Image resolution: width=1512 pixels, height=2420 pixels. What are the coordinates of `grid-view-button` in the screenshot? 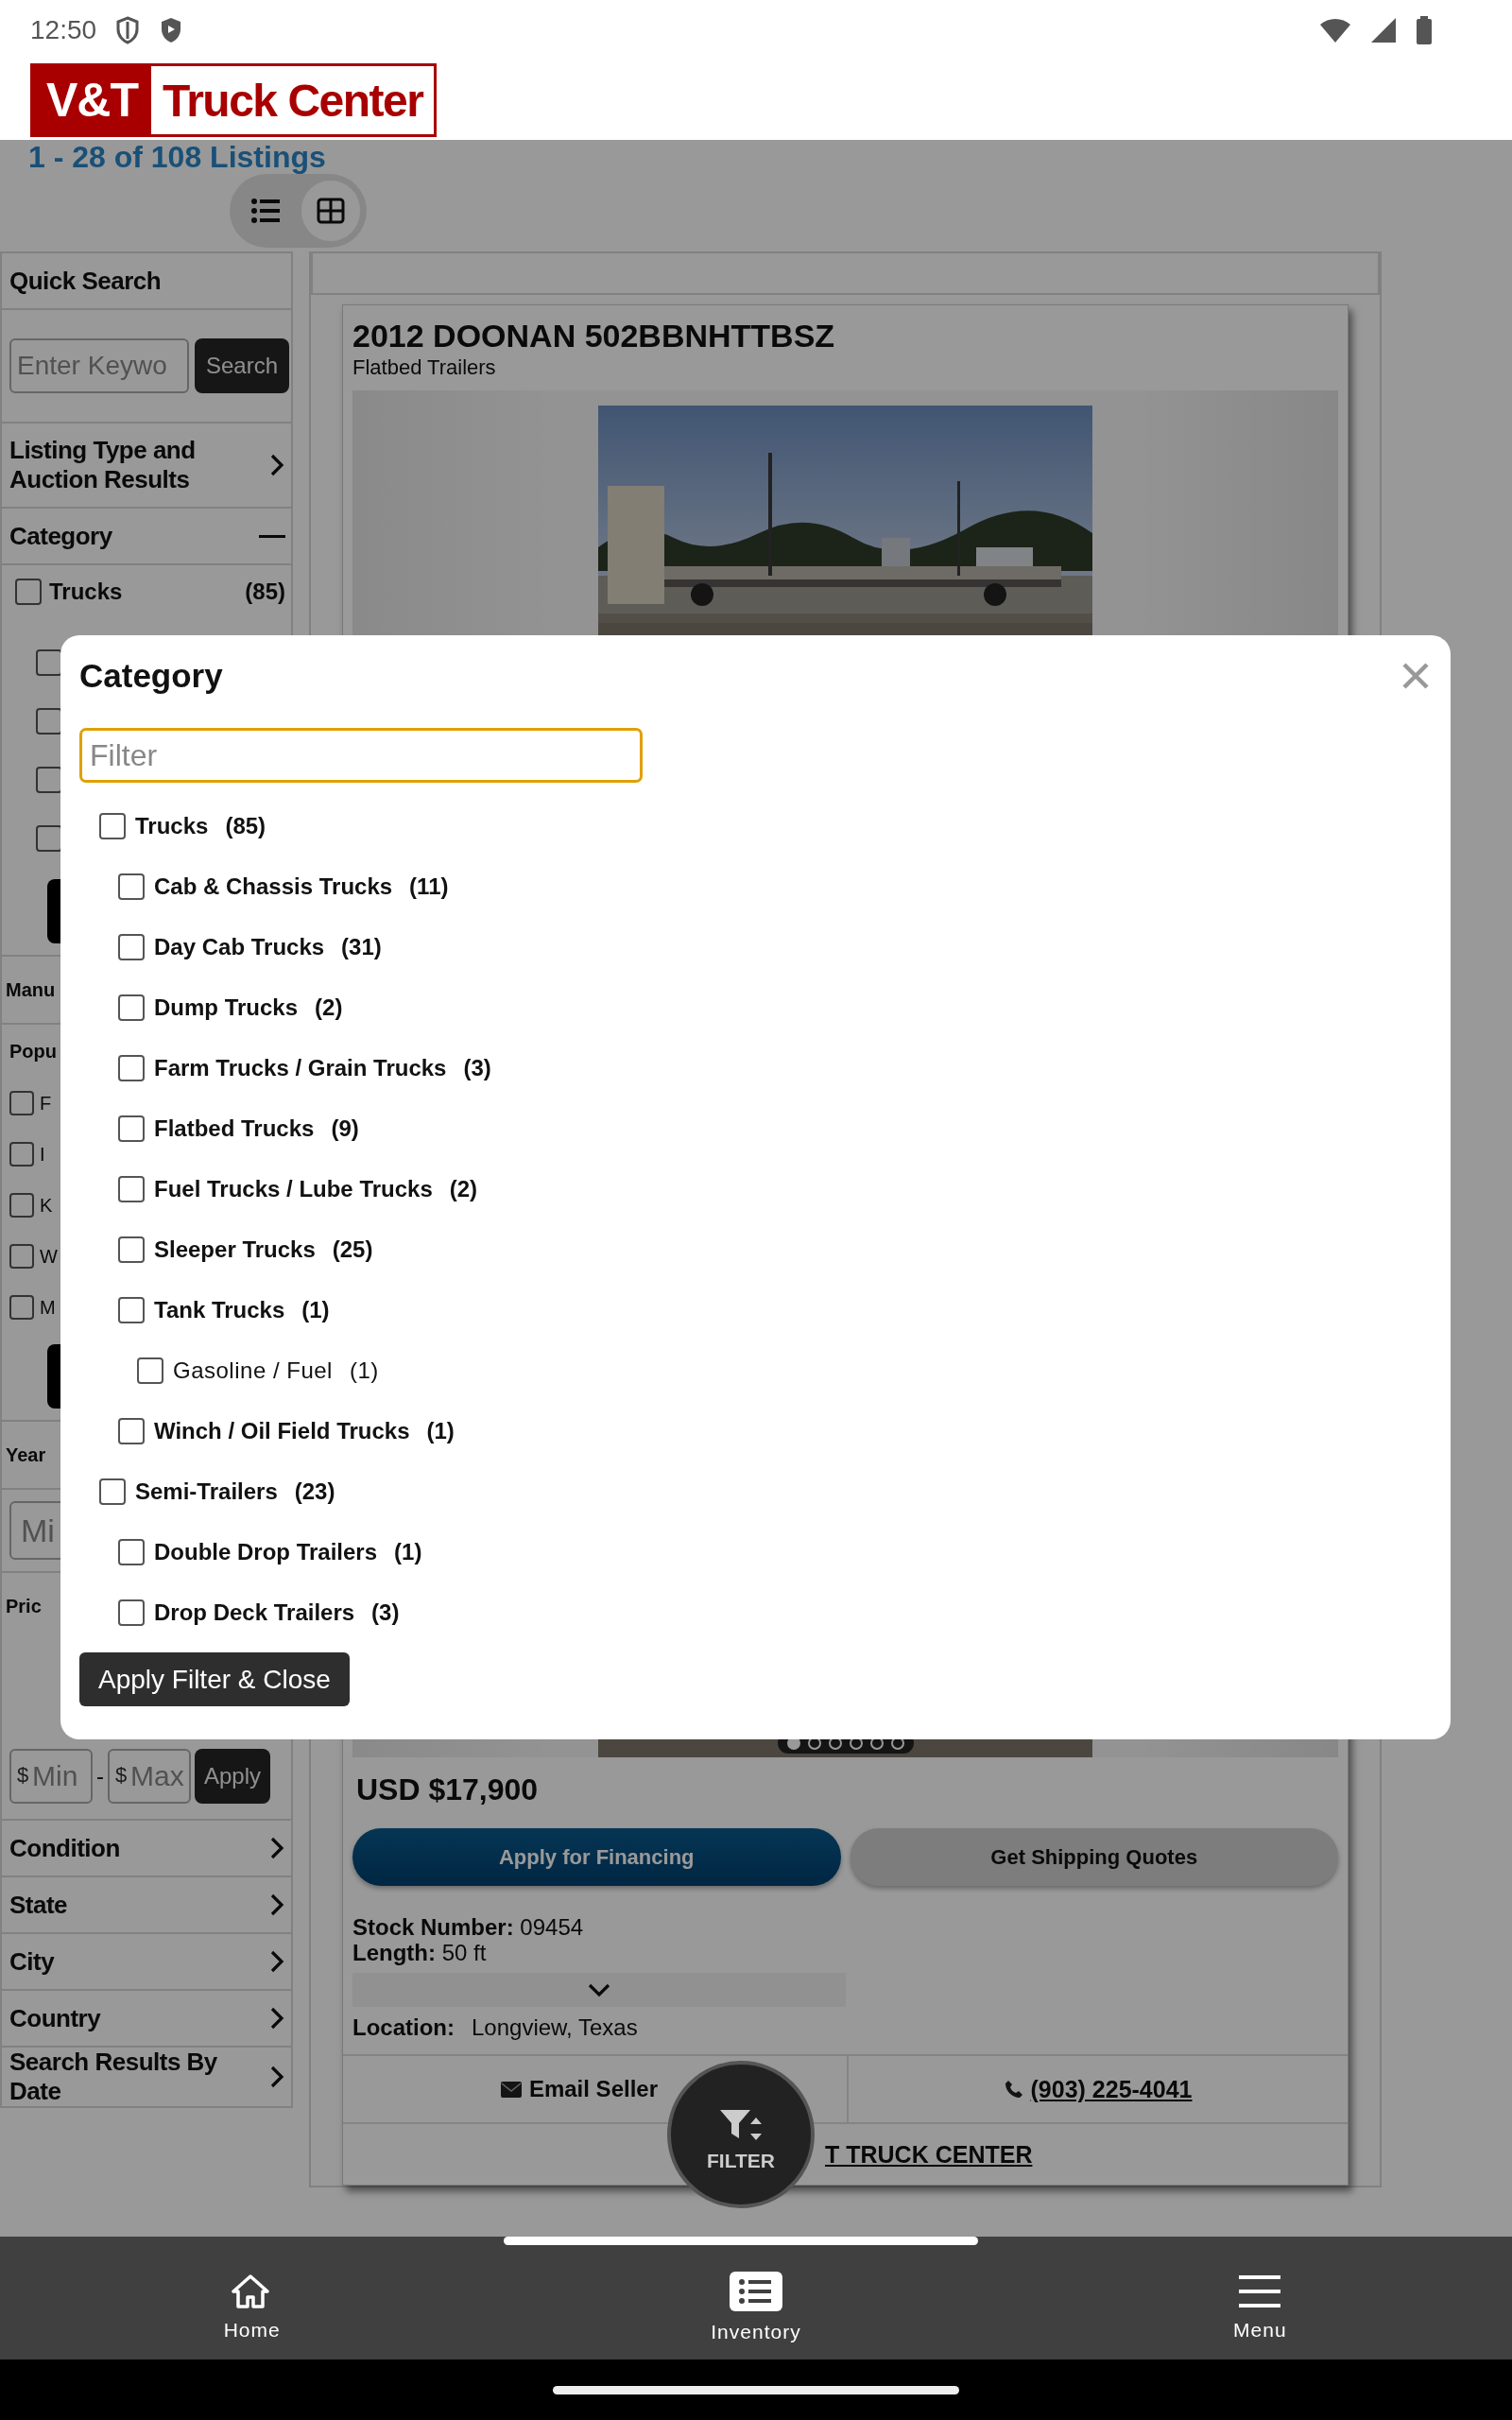 It's located at (330, 211).